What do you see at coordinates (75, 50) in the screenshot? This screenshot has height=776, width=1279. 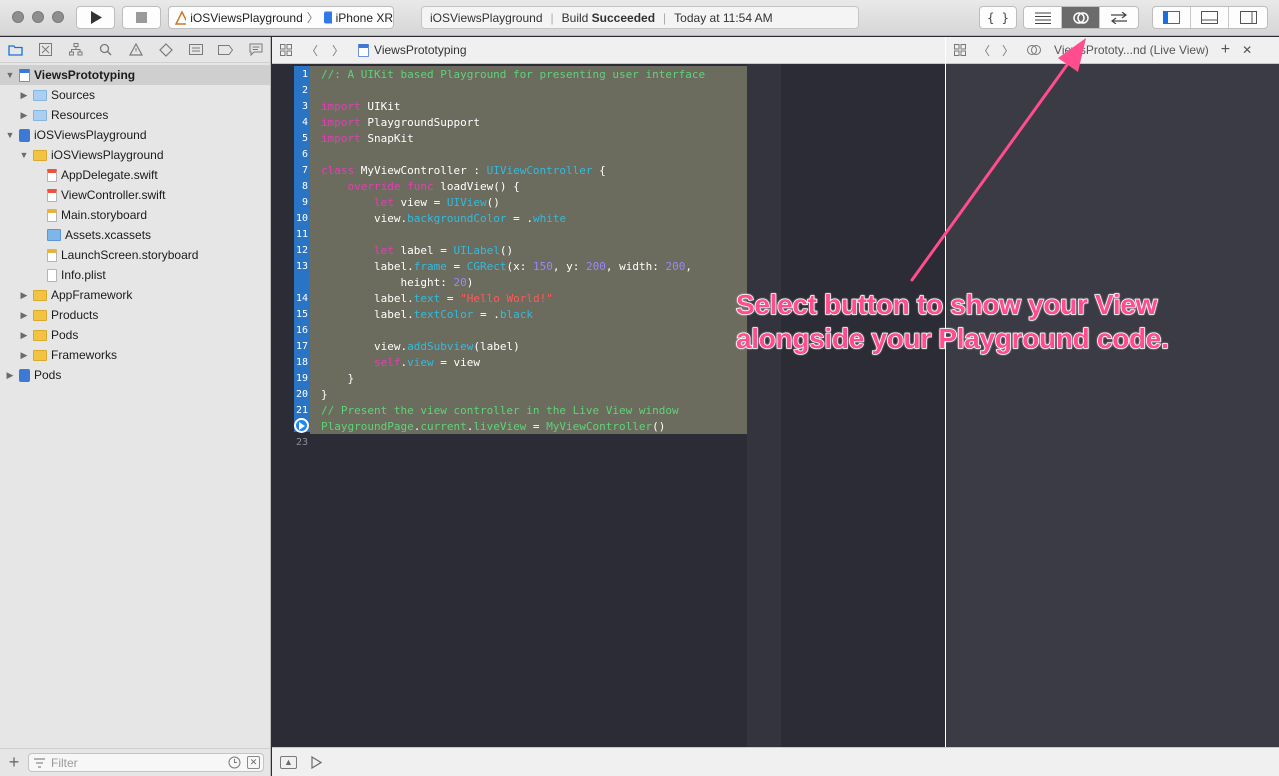 I see `tab-symbol-navigator` at bounding box center [75, 50].